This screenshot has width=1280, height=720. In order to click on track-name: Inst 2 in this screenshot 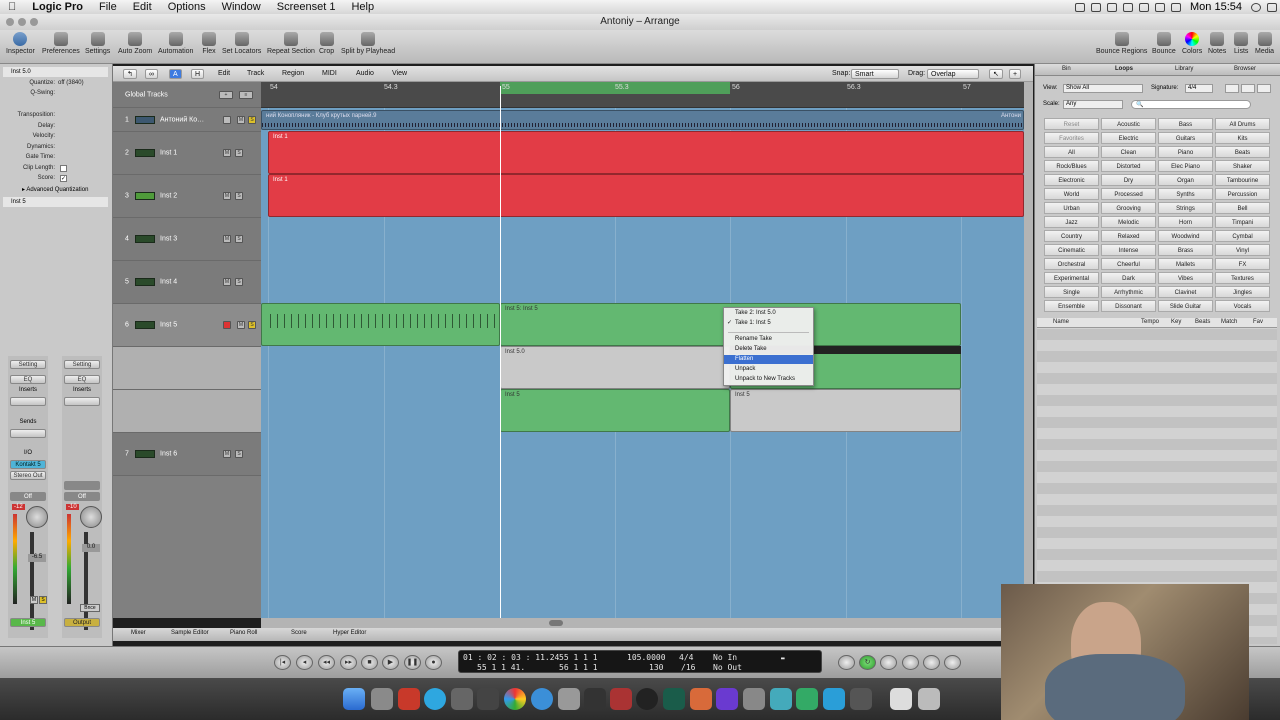, I will do `click(168, 196)`.